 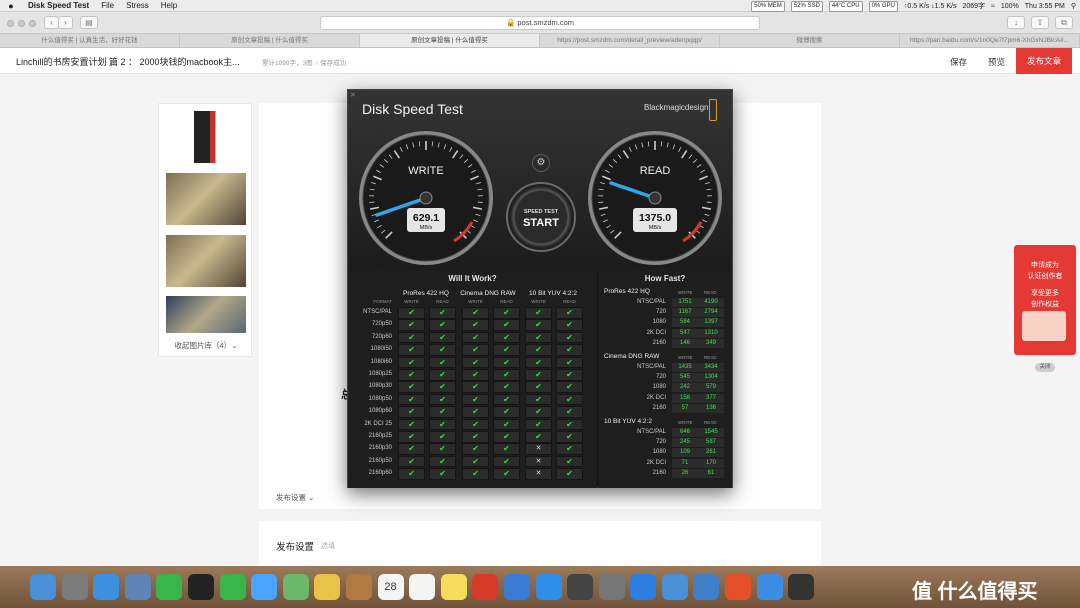 What do you see at coordinates (264, 587) in the screenshot?
I see `messages-icon` at bounding box center [264, 587].